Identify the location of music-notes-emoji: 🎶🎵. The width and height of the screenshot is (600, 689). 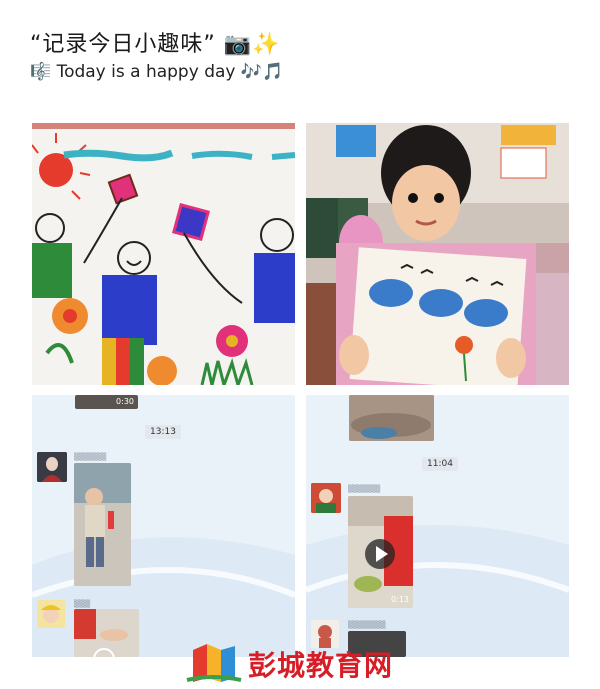
(262, 72).